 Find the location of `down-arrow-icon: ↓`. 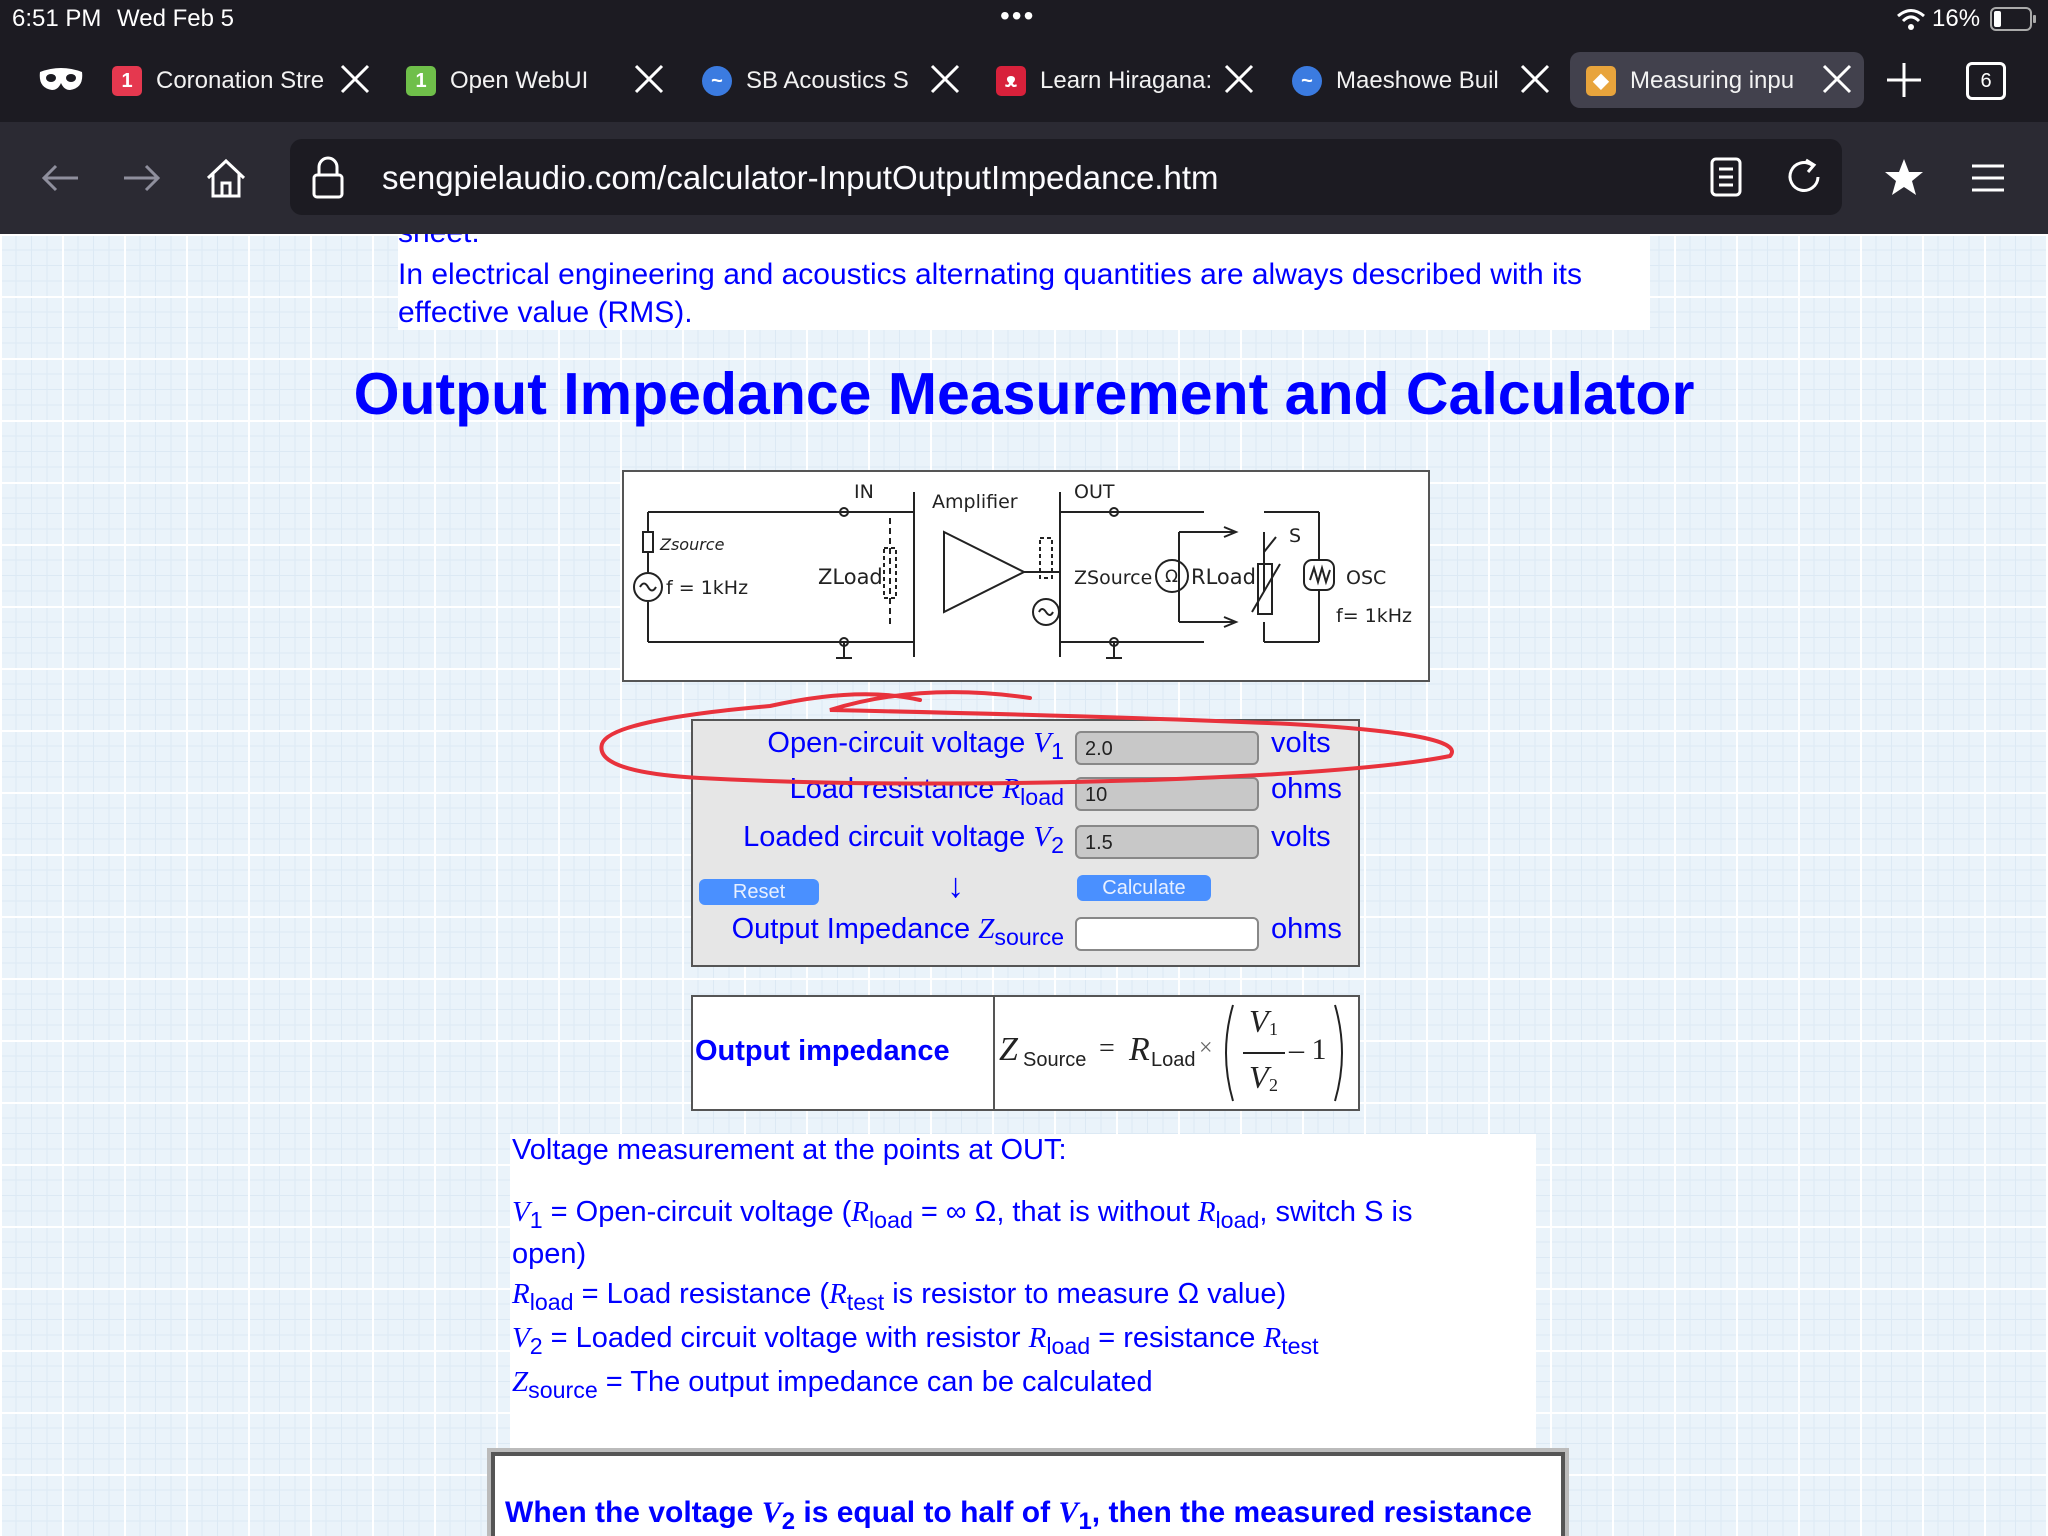

down-arrow-icon: ↓ is located at coordinates (955, 886).